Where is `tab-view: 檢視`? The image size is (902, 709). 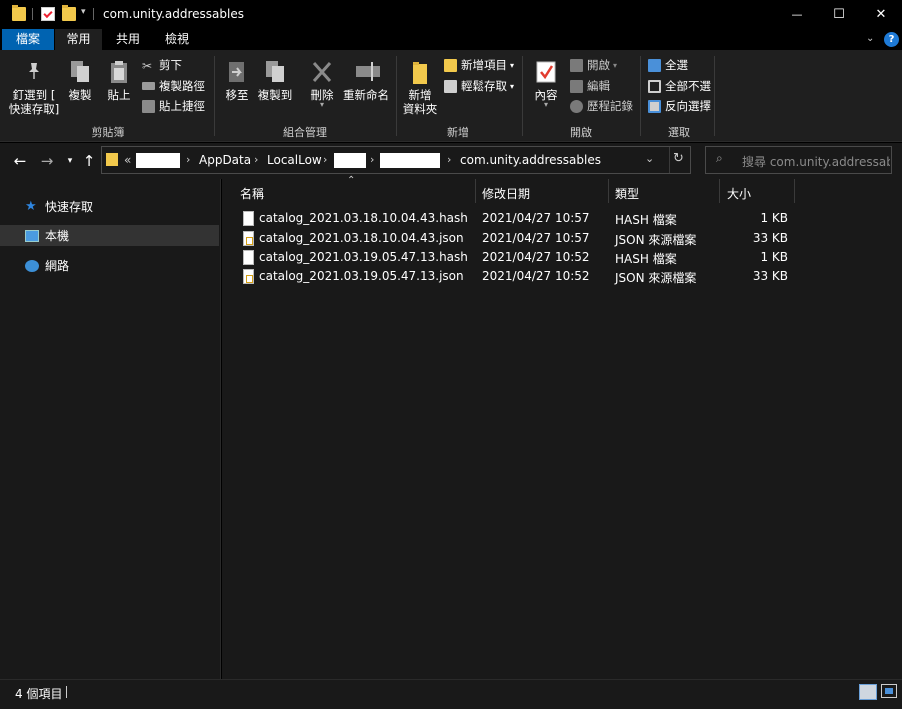
tab-view: 檢視 is located at coordinates (177, 39).